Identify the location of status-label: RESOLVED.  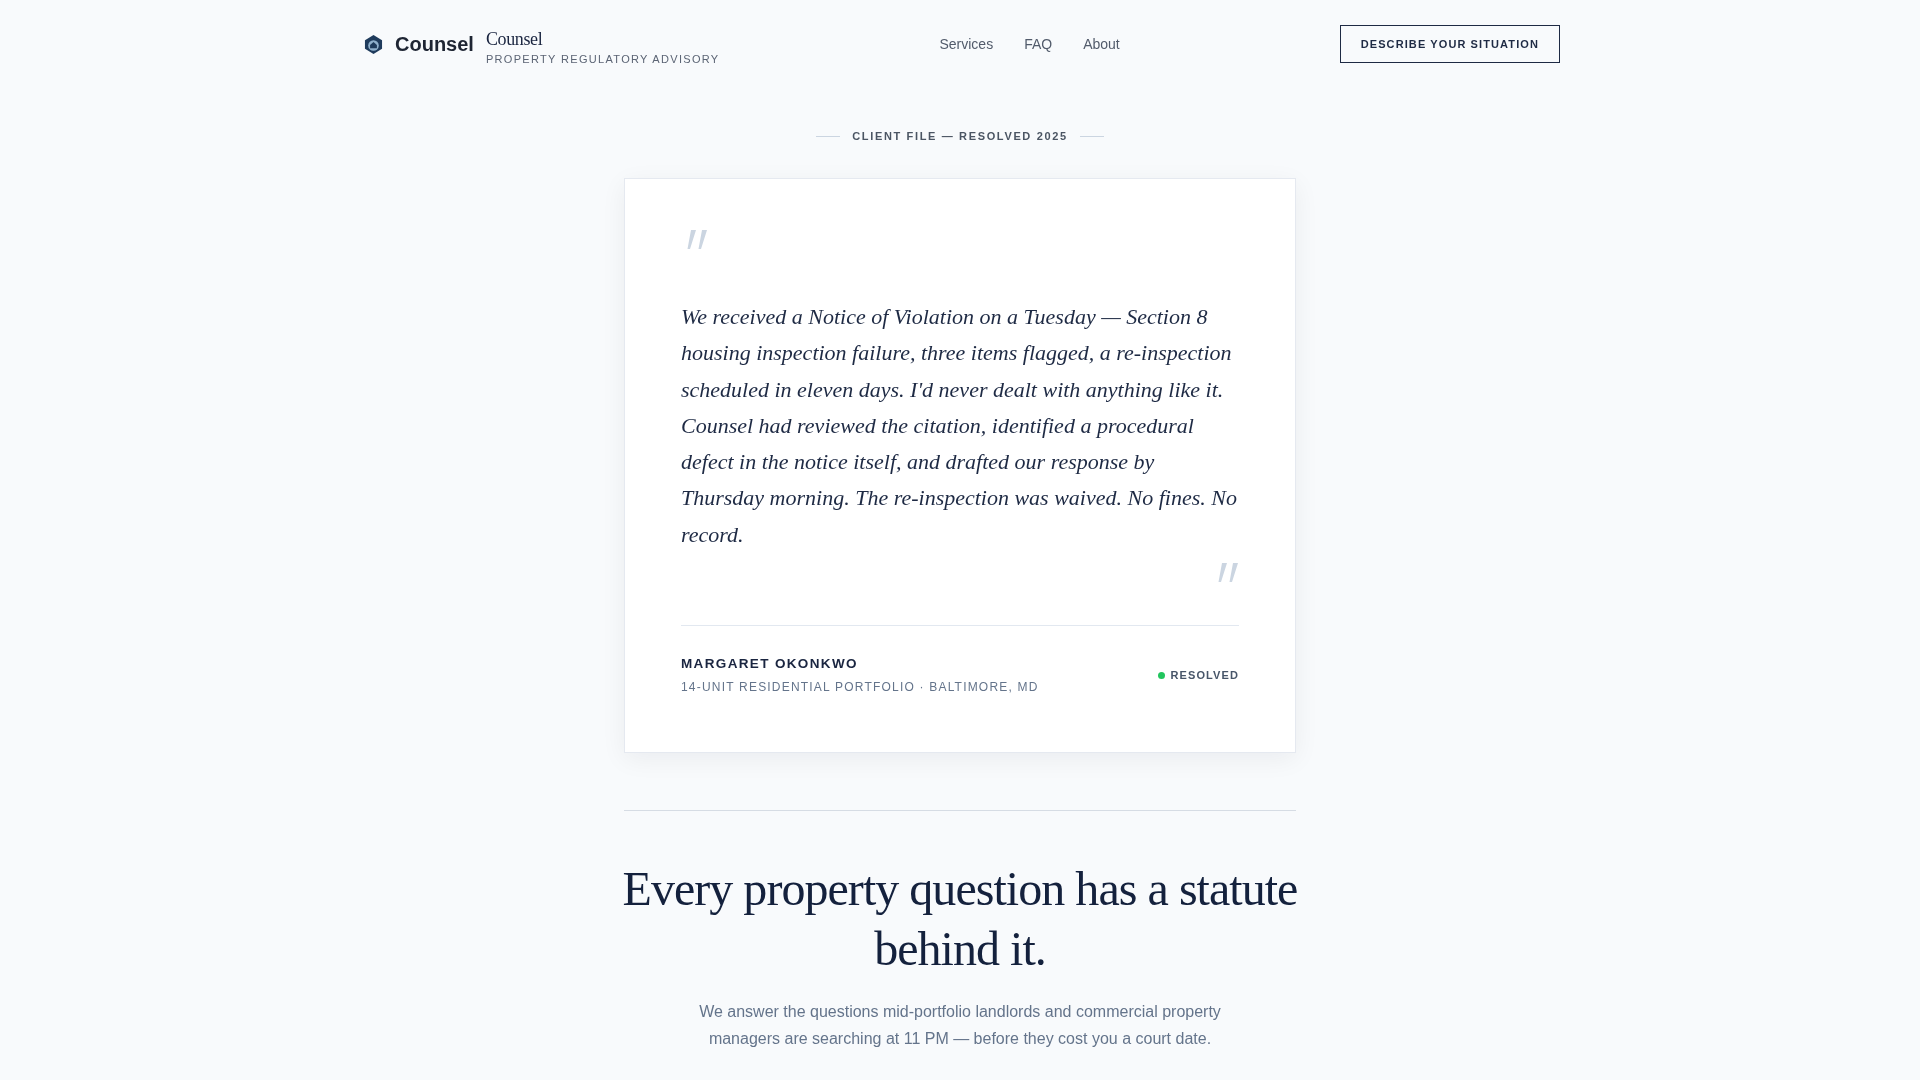
(1204, 675).